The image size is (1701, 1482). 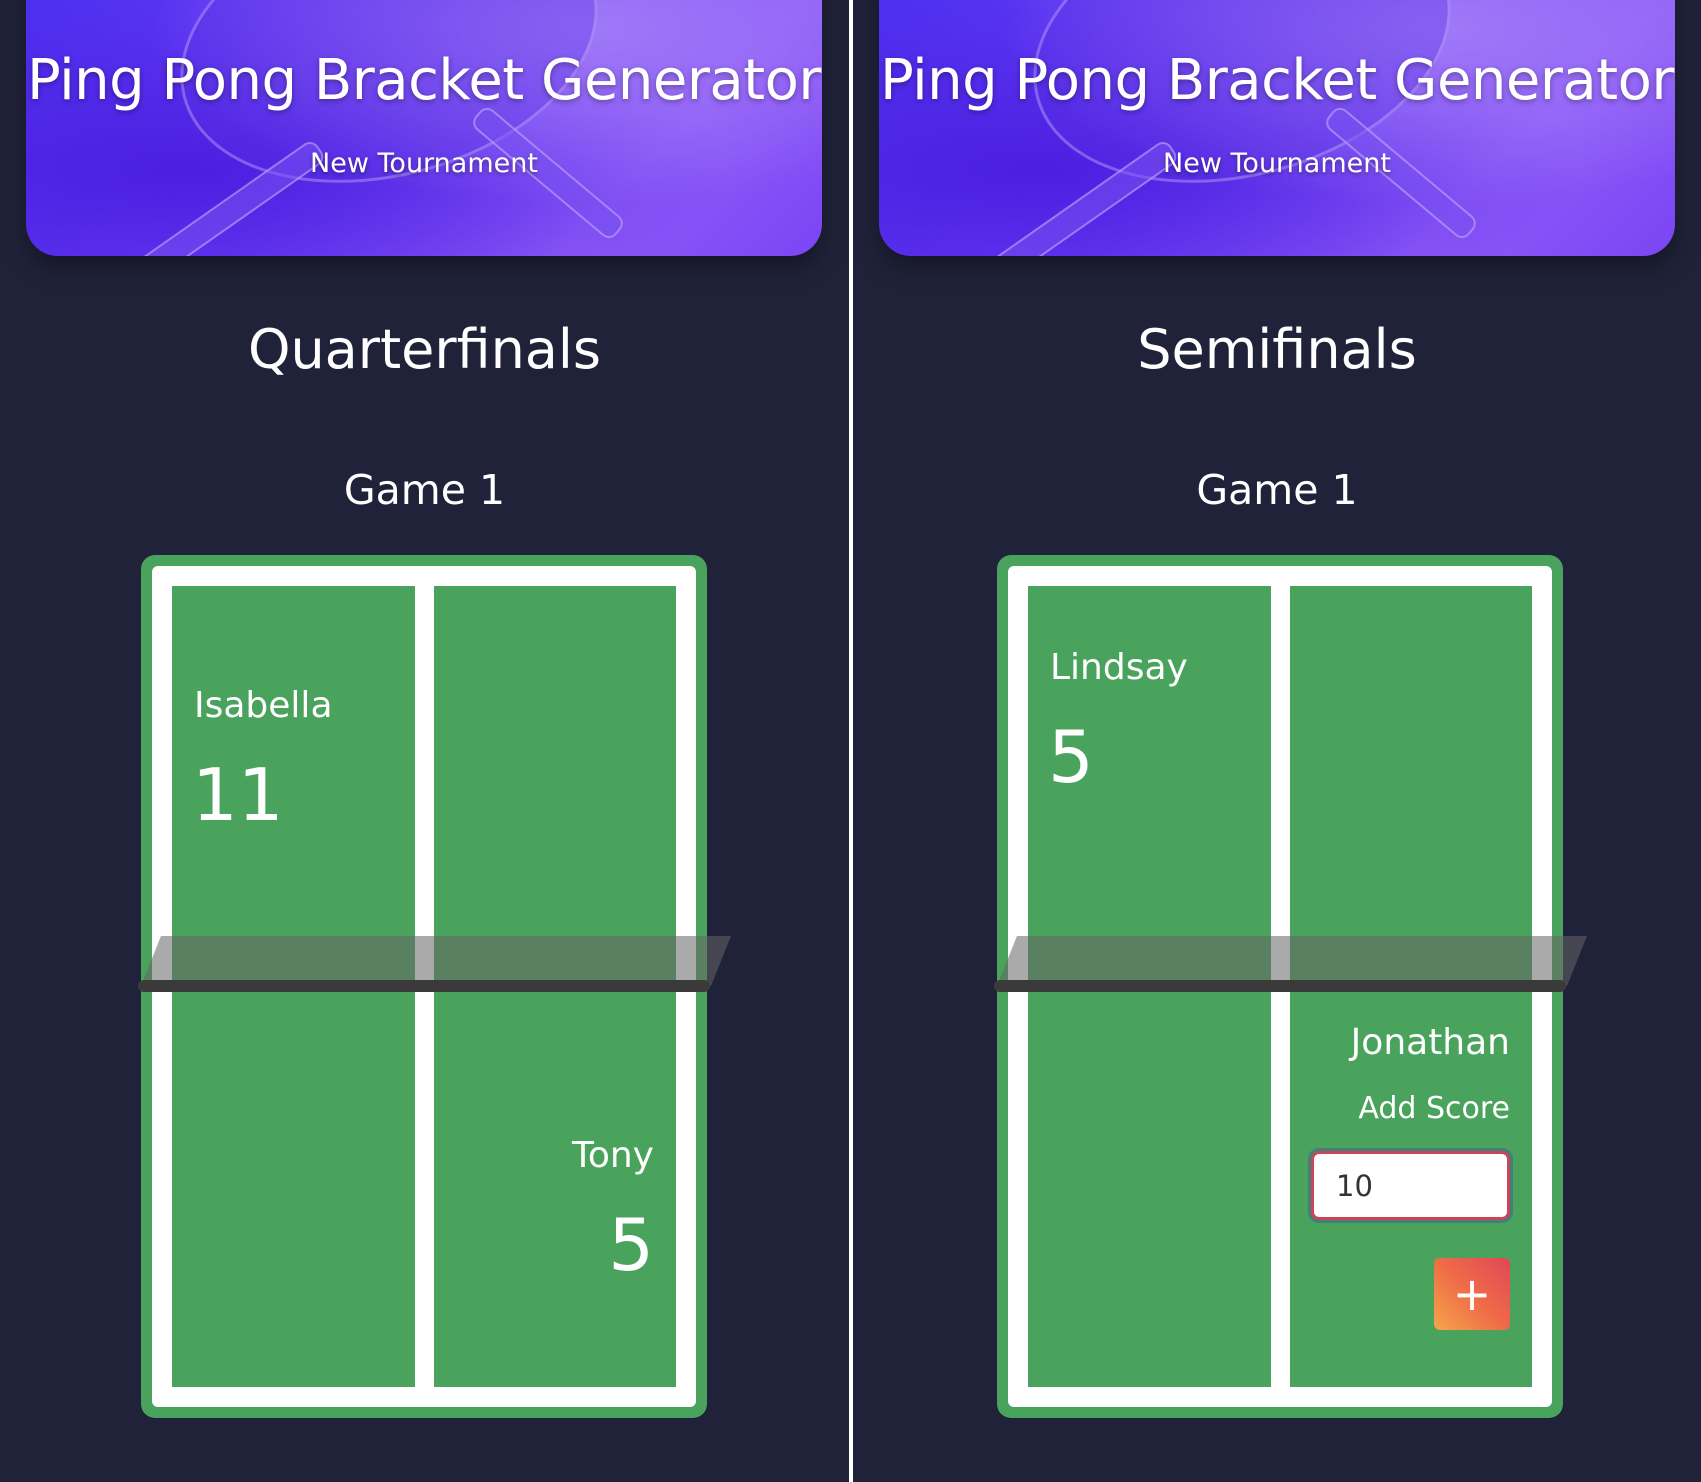 What do you see at coordinates (1434, 1108) in the screenshot?
I see `add-score-label: Add Score` at bounding box center [1434, 1108].